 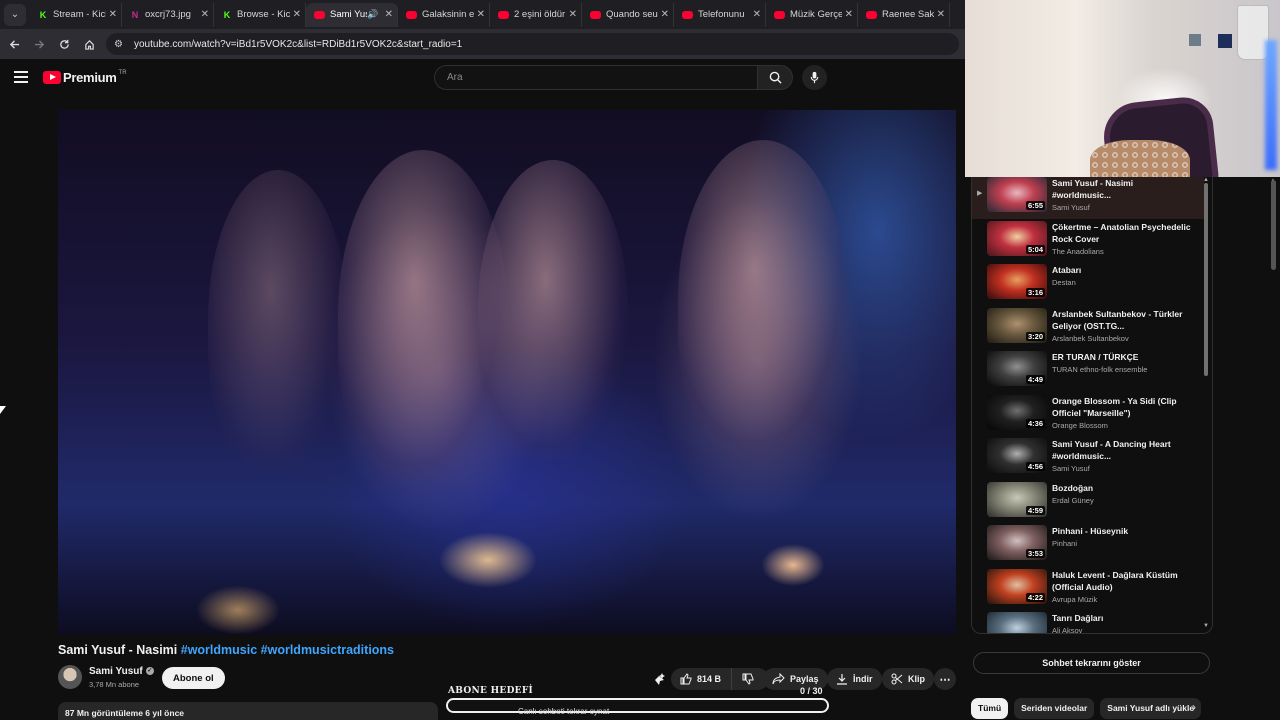 What do you see at coordinates (1194, 707) in the screenshot?
I see `chevron-right-icon: ›` at bounding box center [1194, 707].